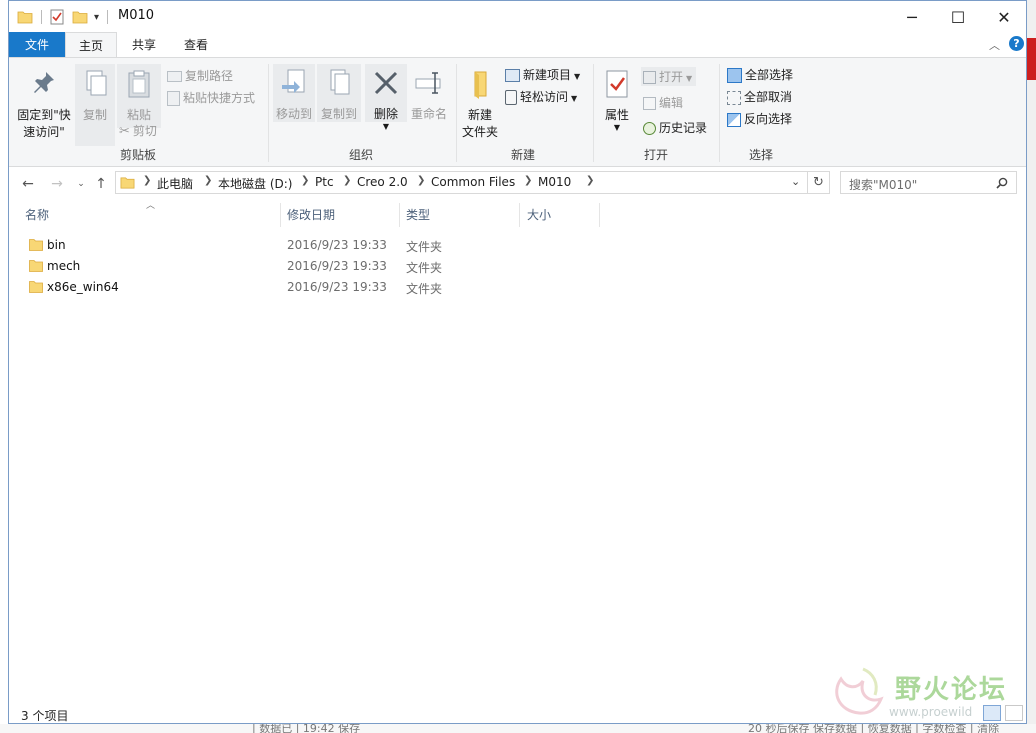  Describe the element at coordinates (338, 114) in the screenshot. I see `copy-to-label: 复制到` at that location.